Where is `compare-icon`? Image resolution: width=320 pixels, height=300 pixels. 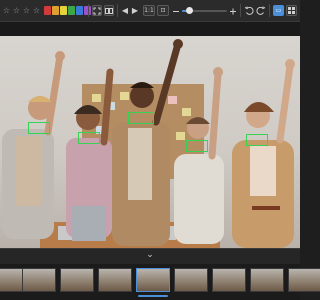 compare-icon is located at coordinates (109, 11).